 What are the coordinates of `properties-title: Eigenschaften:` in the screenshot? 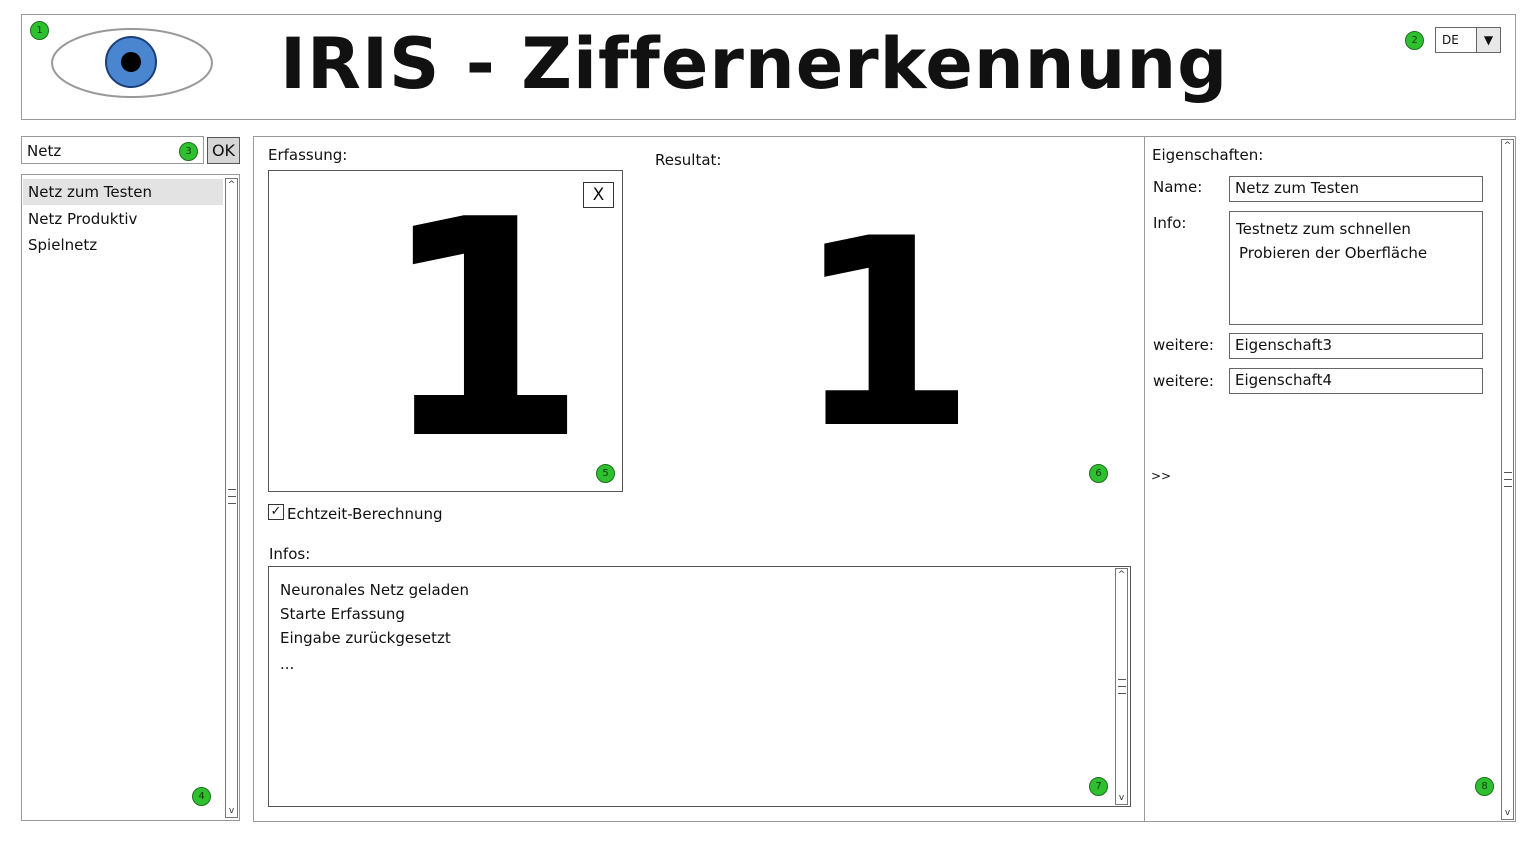 It's located at (1208, 155).